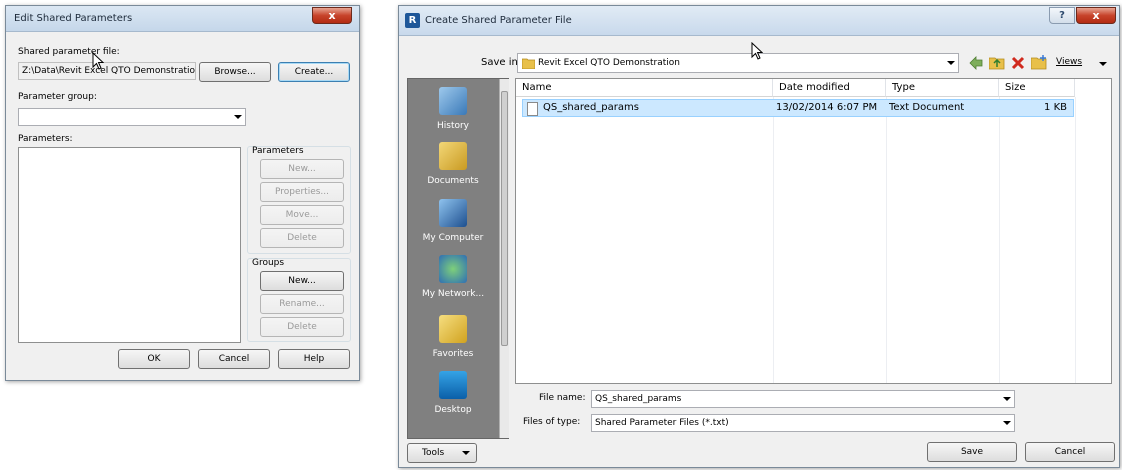 The width and height of the screenshot is (1122, 470). Describe the element at coordinates (644, 88) in the screenshot. I see `column-header-name: Name` at that location.